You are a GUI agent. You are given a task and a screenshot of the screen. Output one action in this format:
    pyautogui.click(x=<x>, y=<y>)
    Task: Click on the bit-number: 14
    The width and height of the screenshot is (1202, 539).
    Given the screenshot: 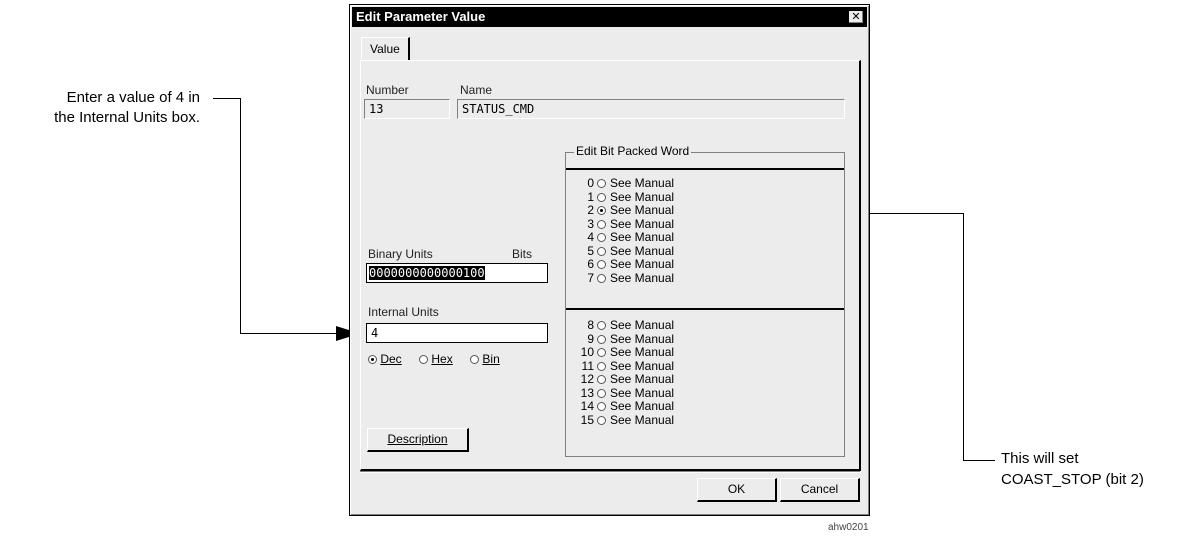 What is the action you would take?
    pyautogui.click(x=587, y=406)
    